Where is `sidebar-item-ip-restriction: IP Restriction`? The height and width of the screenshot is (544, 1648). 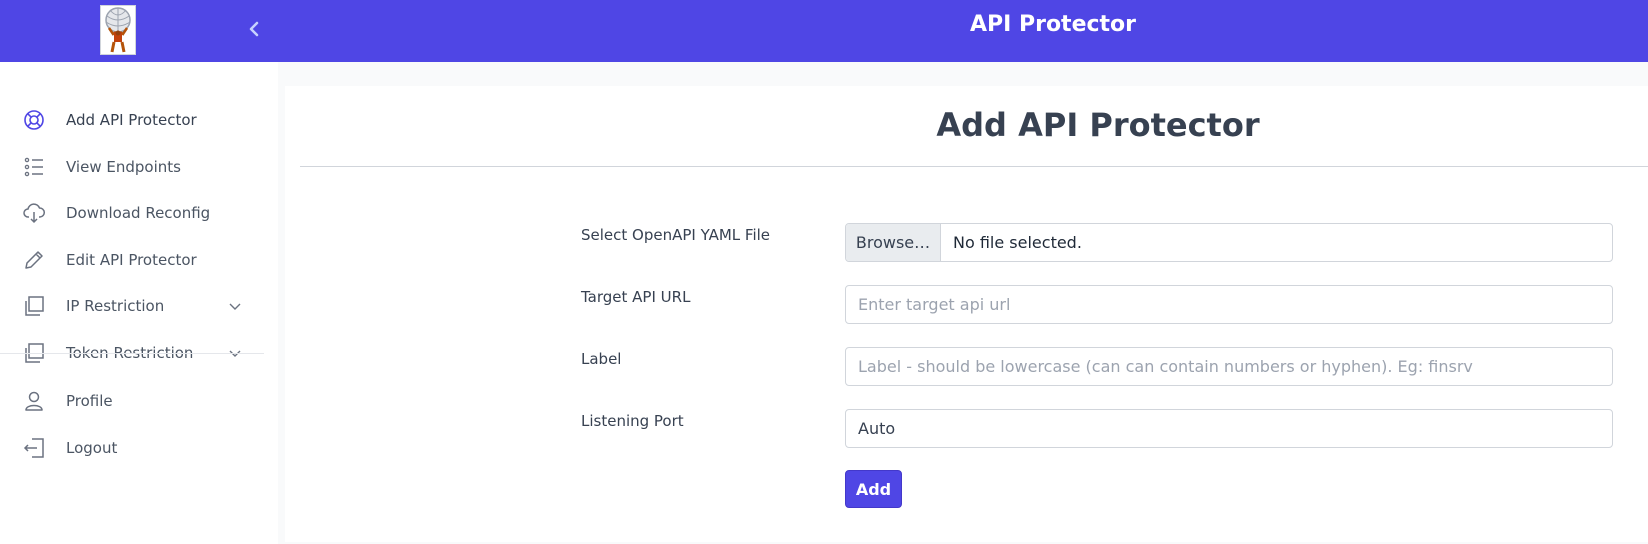 sidebar-item-ip-restriction: IP Restriction is located at coordinates (132, 306).